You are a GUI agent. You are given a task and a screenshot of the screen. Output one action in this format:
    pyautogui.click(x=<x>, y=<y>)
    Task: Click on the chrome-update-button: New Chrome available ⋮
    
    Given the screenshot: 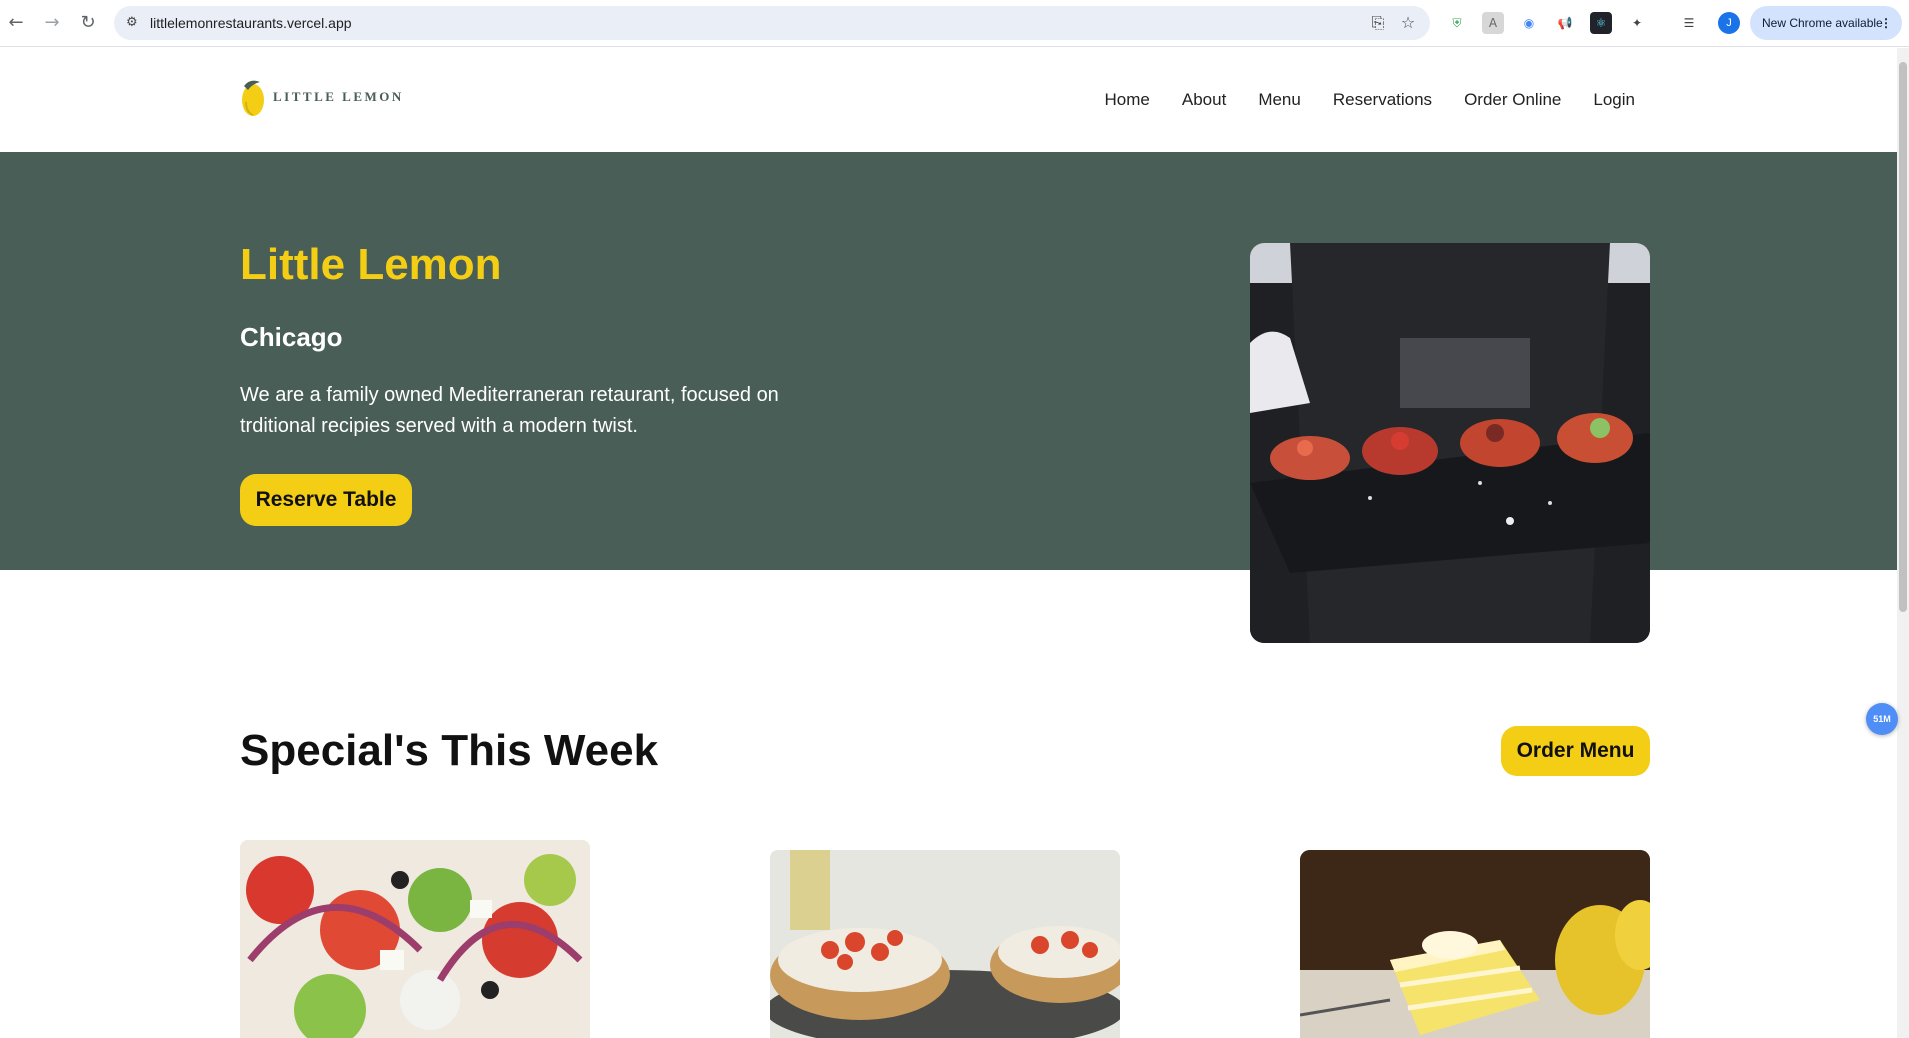 What is the action you would take?
    pyautogui.click(x=1826, y=23)
    